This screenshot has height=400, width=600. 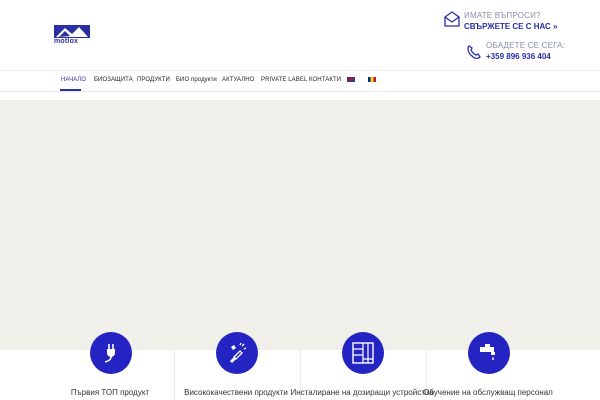 I want to click on spray-paint-icon, so click(x=238, y=352).